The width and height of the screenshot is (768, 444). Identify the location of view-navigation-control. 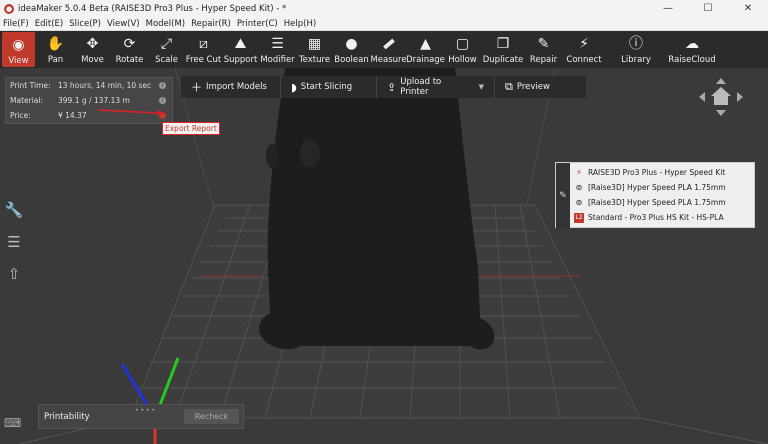
(721, 97).